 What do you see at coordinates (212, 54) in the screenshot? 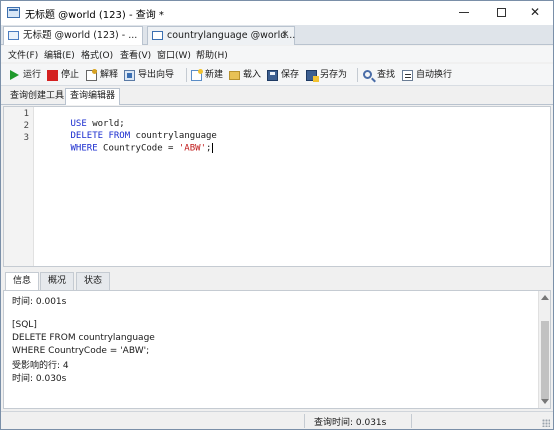
I see `menu-help: 帮助(H)` at bounding box center [212, 54].